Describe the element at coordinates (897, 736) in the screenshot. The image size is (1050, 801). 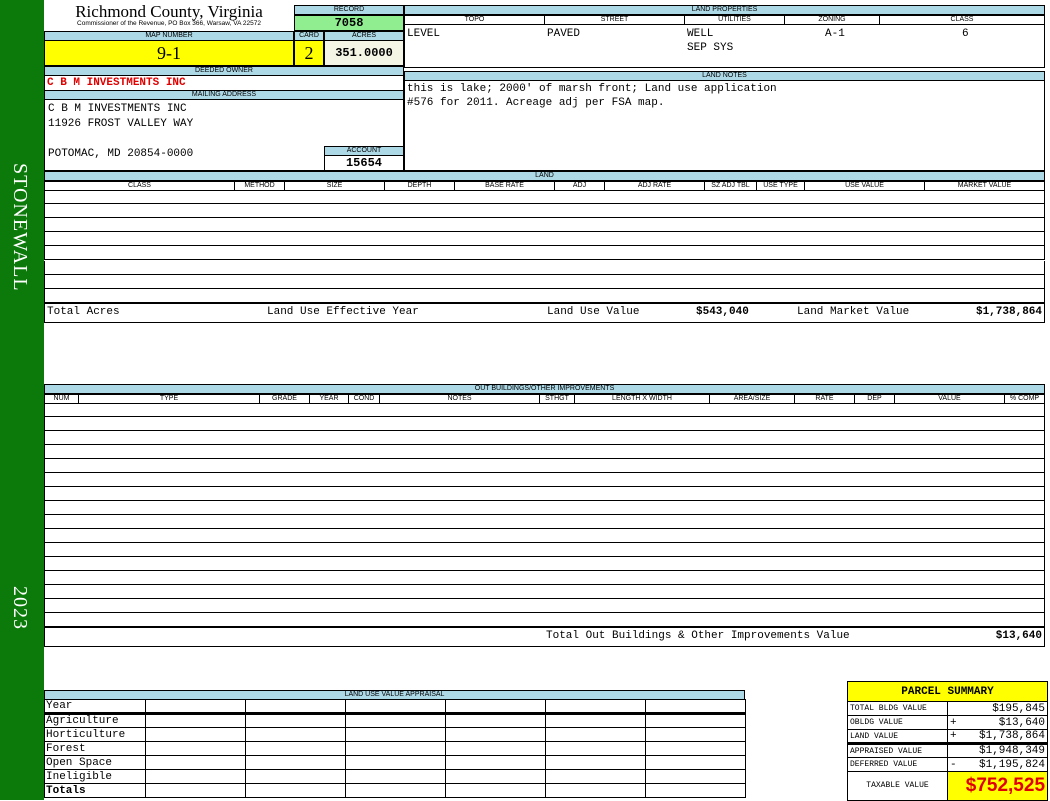
I see `summary-label: LAND VALUE` at that location.